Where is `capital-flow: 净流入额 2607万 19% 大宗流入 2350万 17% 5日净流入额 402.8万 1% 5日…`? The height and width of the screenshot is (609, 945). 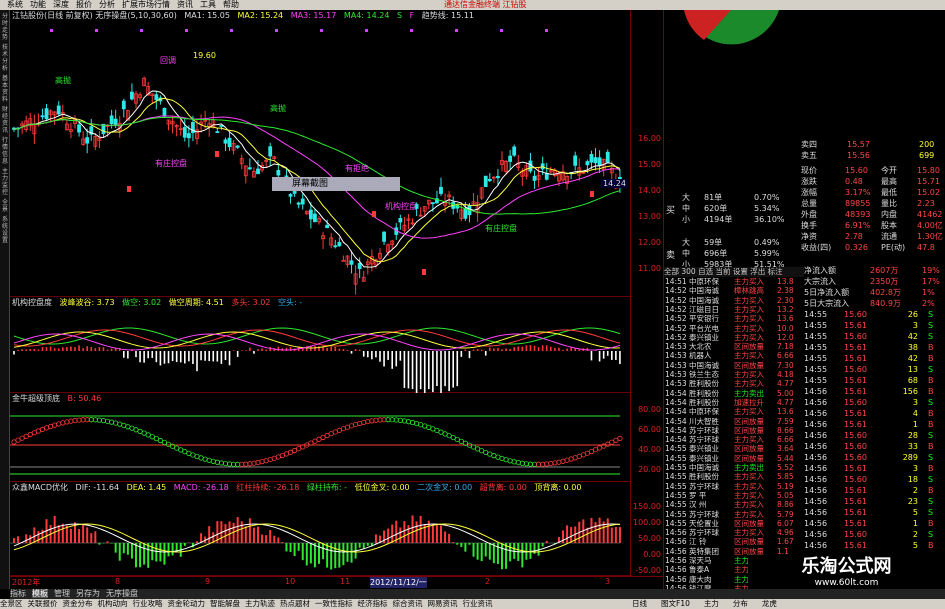
capital-flow: 净流入额 2607万 19% 大宗流入 2350万 17% 5日净流入额 402.8万 1% 5日… is located at coordinates (873, 288).